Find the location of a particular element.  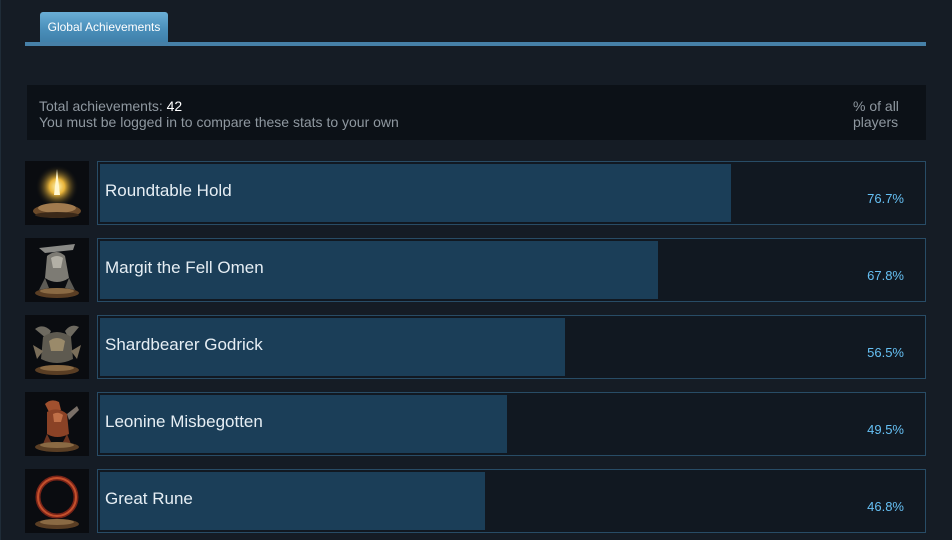

total-achievements: Total achievements: 42 is located at coordinates (110, 106).